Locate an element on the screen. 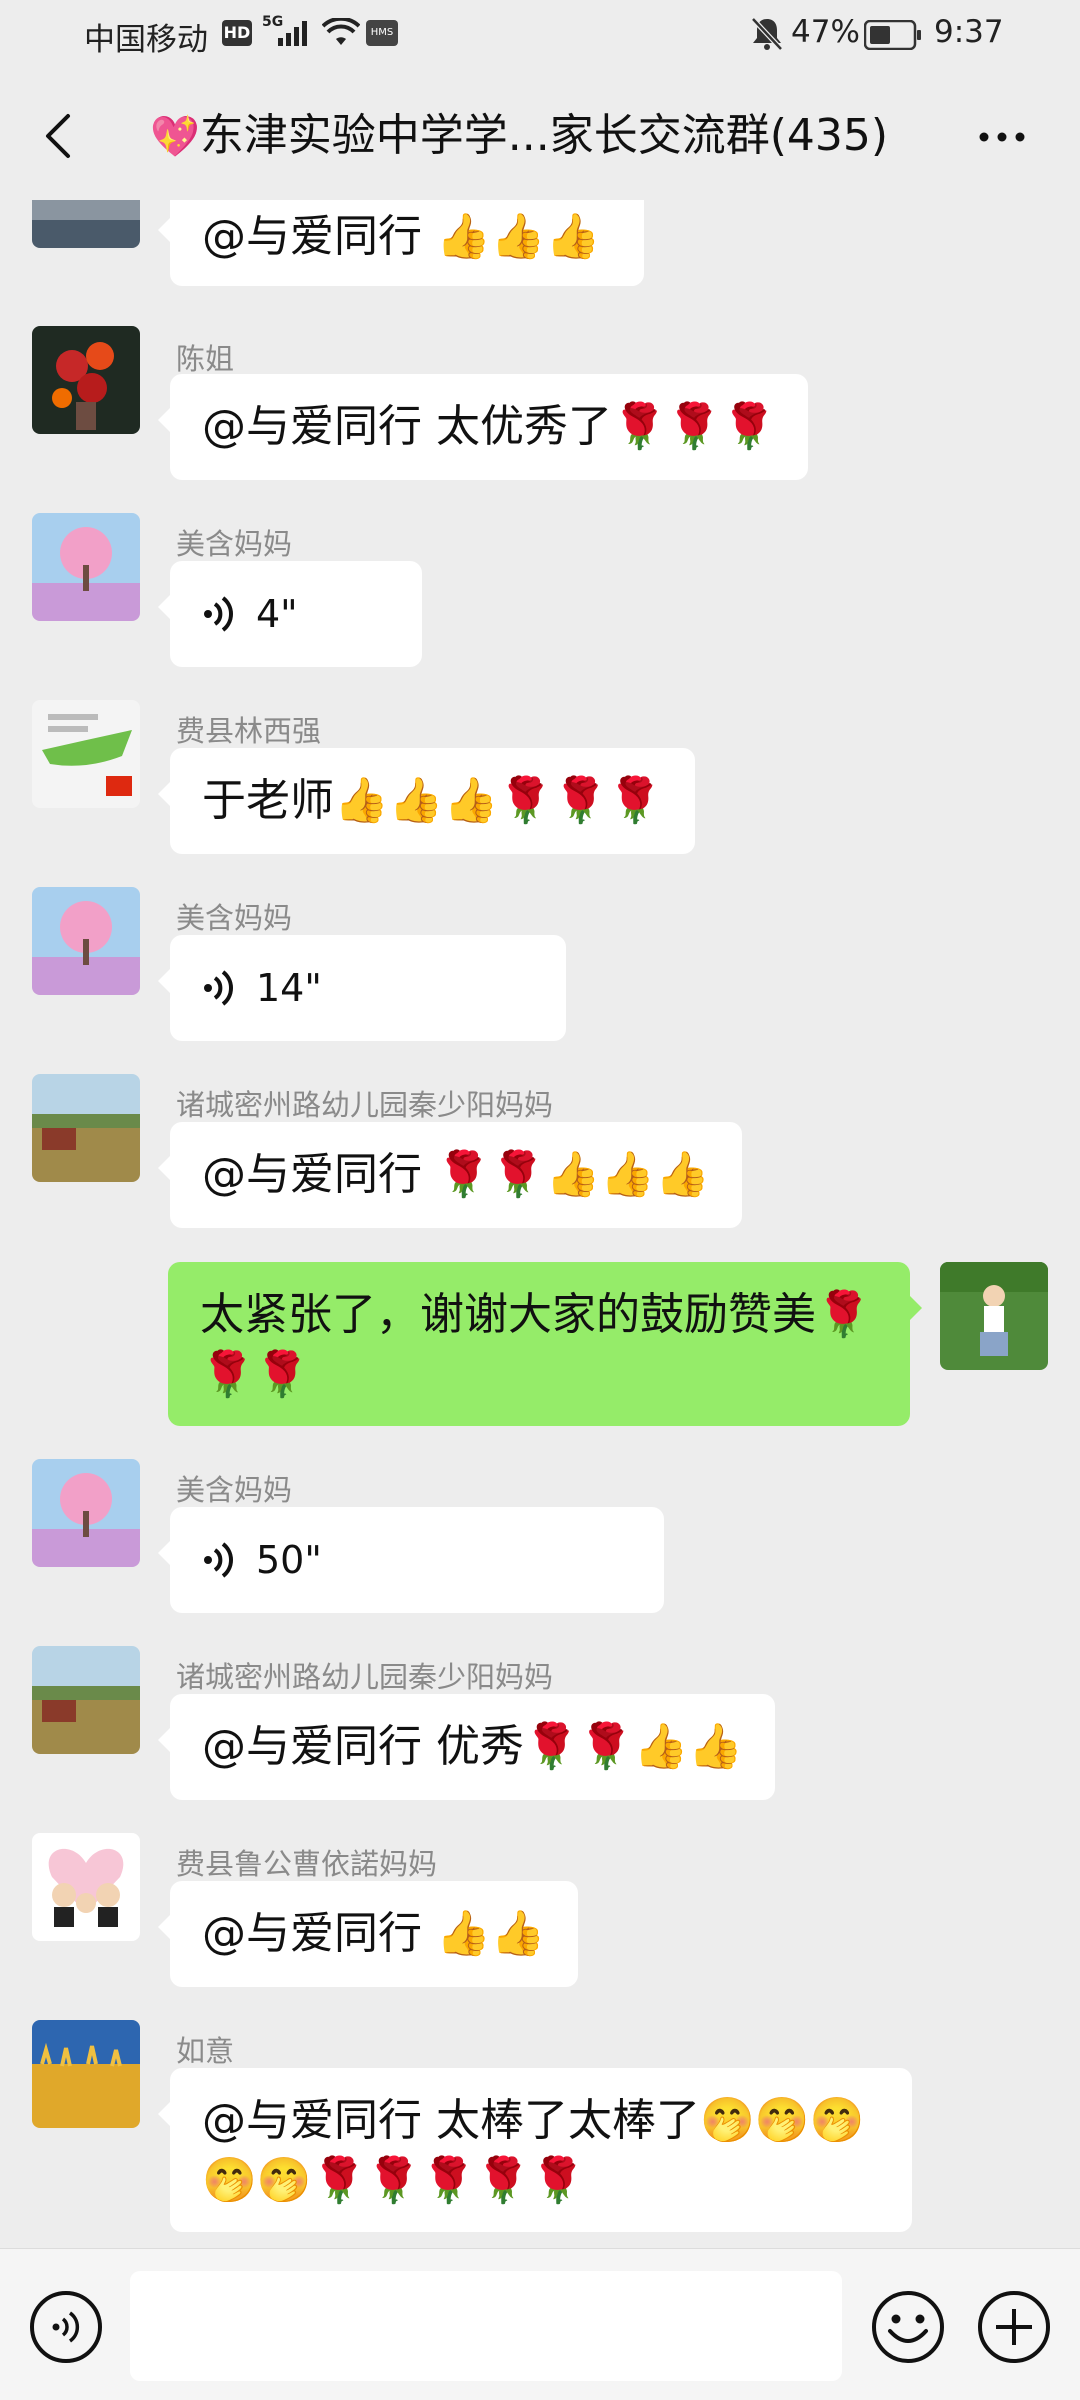 This screenshot has height=2400, width=1080. message-text: 太紧张了，谢谢大家的鼓励赞美🌹🌹🌹 is located at coordinates (535, 1344).